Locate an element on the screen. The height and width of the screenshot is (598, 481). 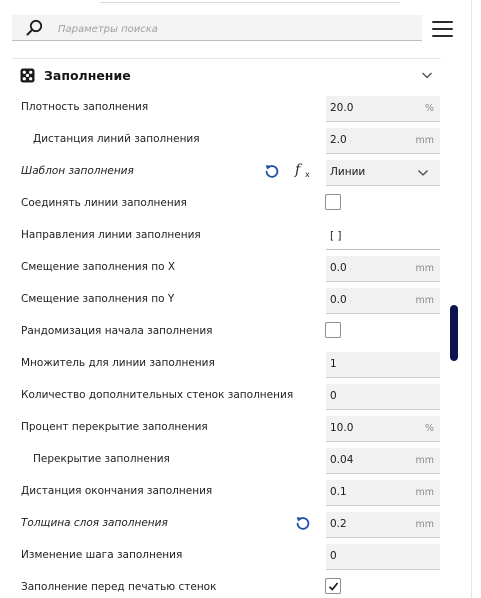
setting-label: Толщина слоя заполнения is located at coordinates (94, 523).